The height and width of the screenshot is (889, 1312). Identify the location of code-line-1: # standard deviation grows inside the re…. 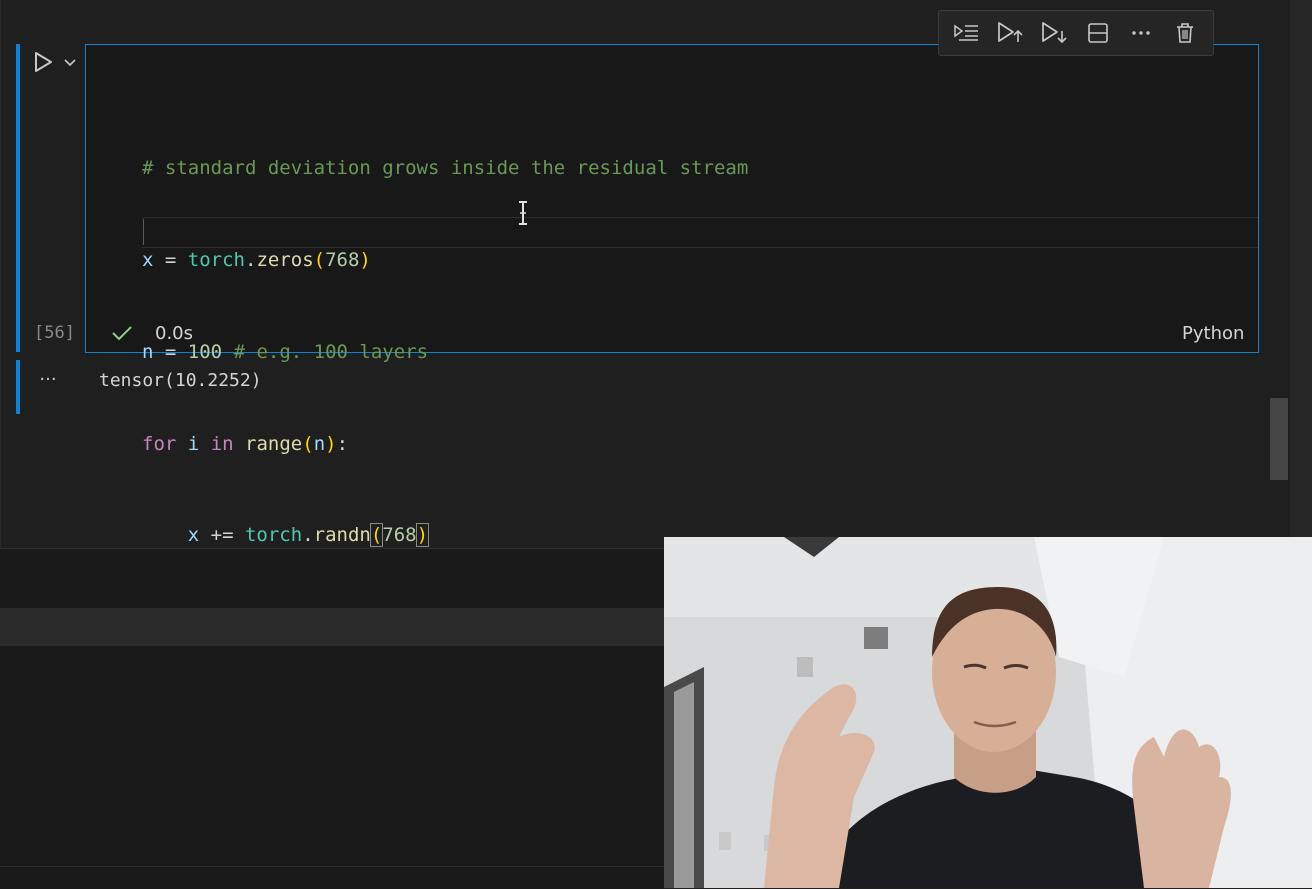
(445, 168).